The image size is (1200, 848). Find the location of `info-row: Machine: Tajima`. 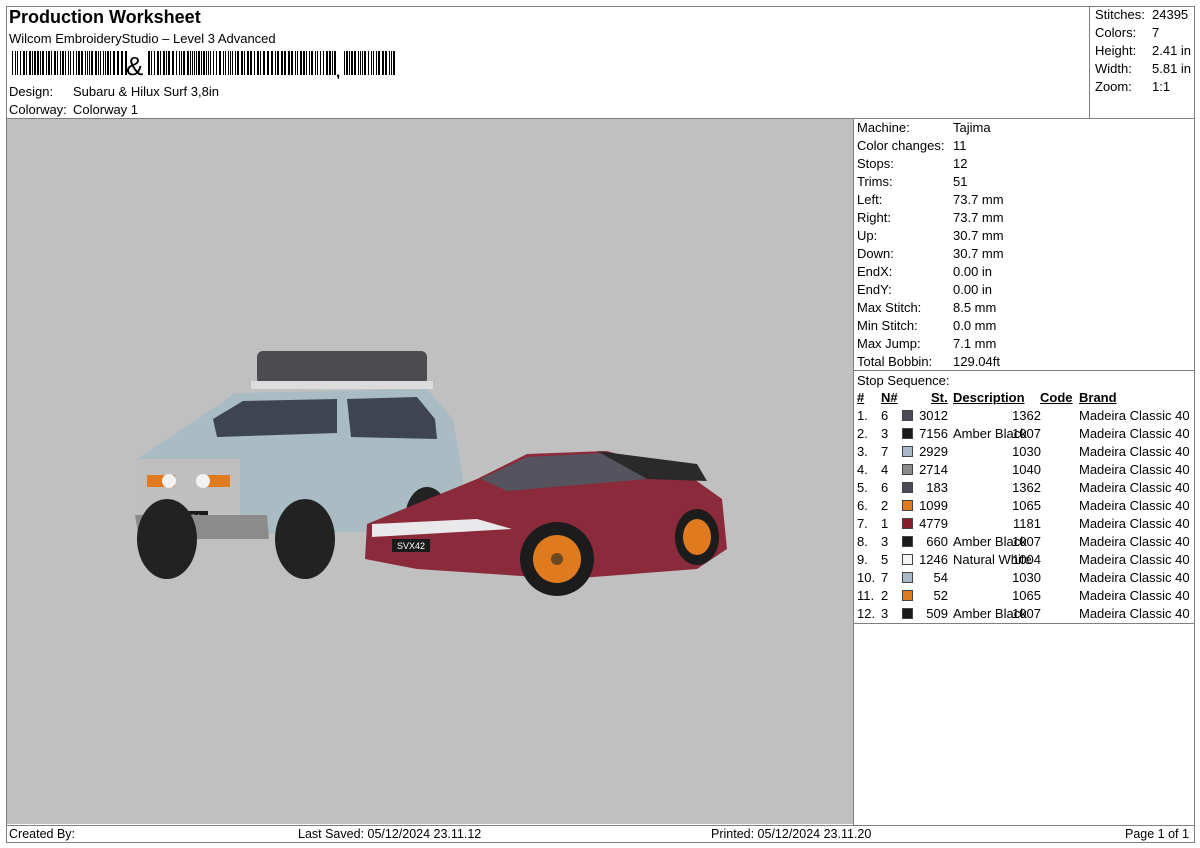

info-row: Machine: Tajima is located at coordinates (924, 127).